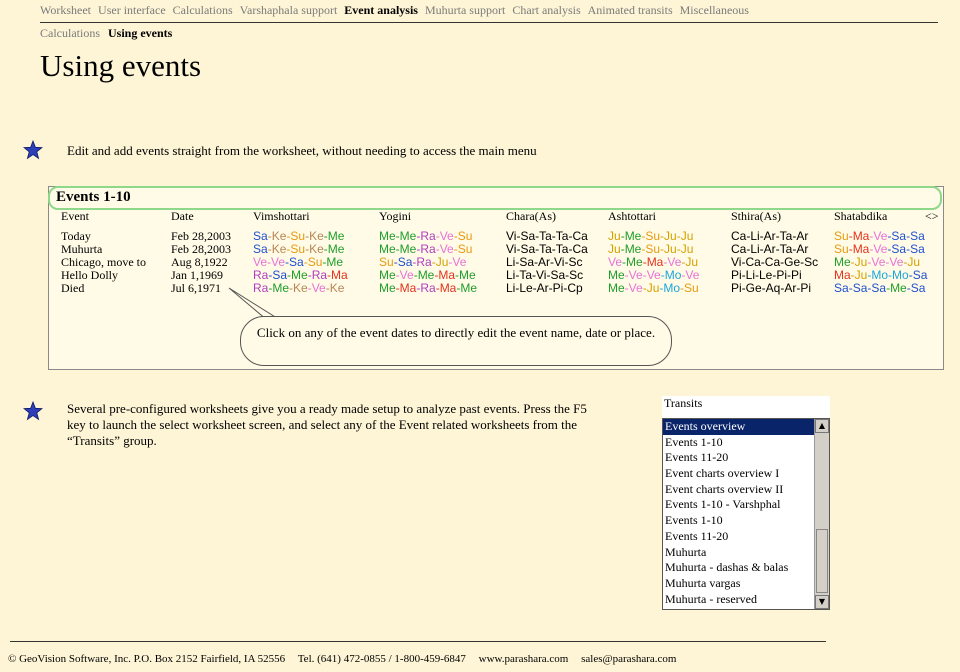 The width and height of the screenshot is (960, 672). What do you see at coordinates (630, 10) in the screenshot?
I see `nav-item-animated-transits: Animated transits` at bounding box center [630, 10].